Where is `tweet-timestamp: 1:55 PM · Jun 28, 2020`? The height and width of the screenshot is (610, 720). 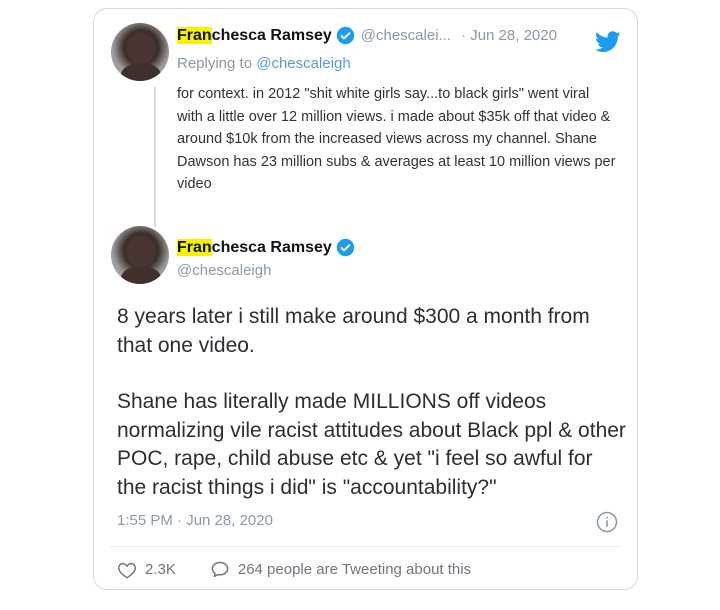
tweet-timestamp: 1:55 PM · Jun 28, 2020 is located at coordinates (195, 520).